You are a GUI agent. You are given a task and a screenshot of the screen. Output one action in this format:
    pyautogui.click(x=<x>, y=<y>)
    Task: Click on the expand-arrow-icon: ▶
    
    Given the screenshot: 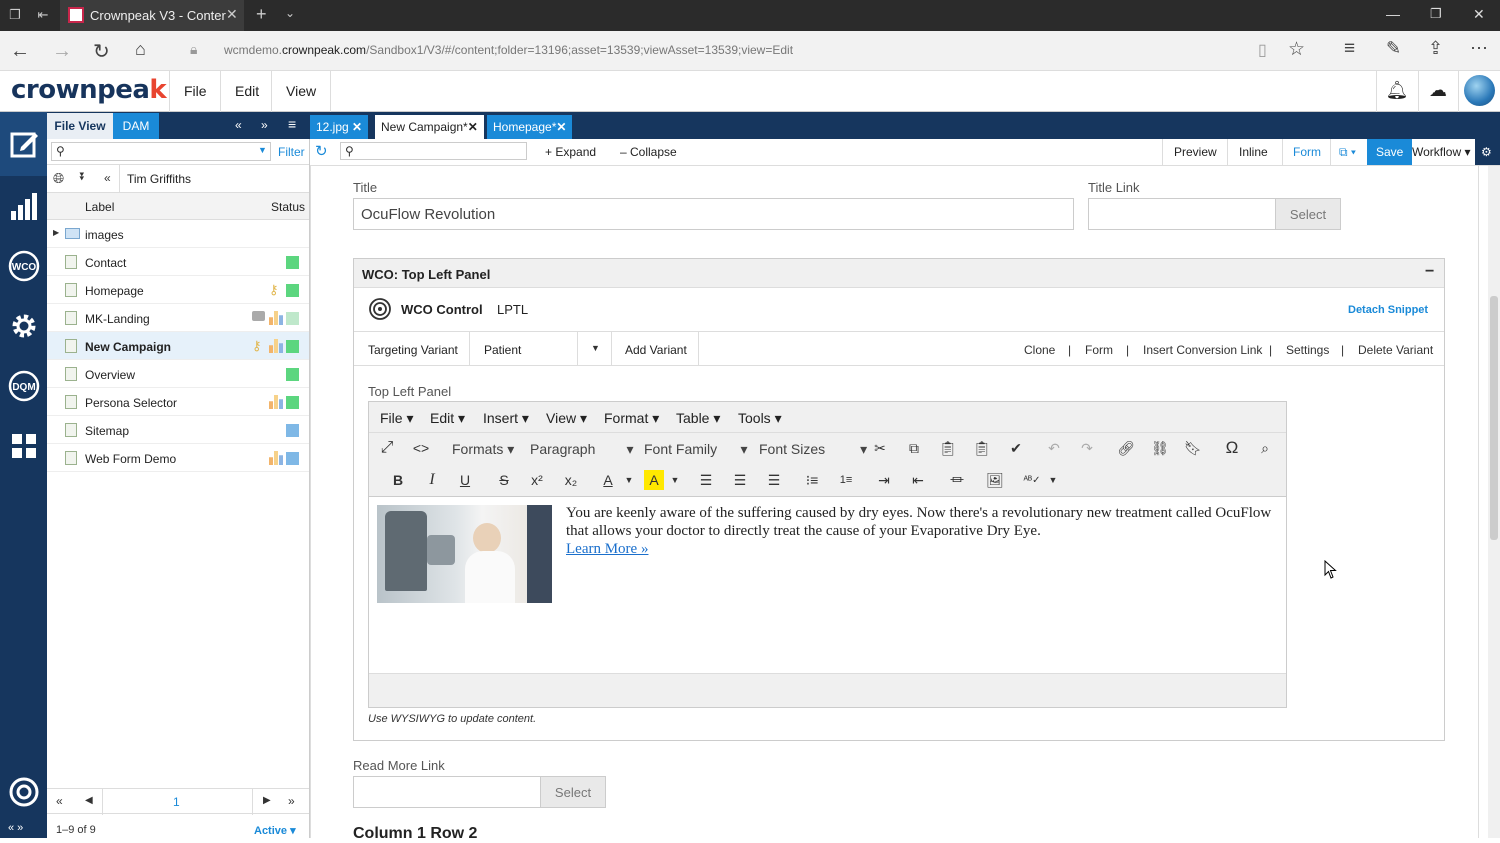 What is the action you would take?
    pyautogui.click(x=56, y=232)
    